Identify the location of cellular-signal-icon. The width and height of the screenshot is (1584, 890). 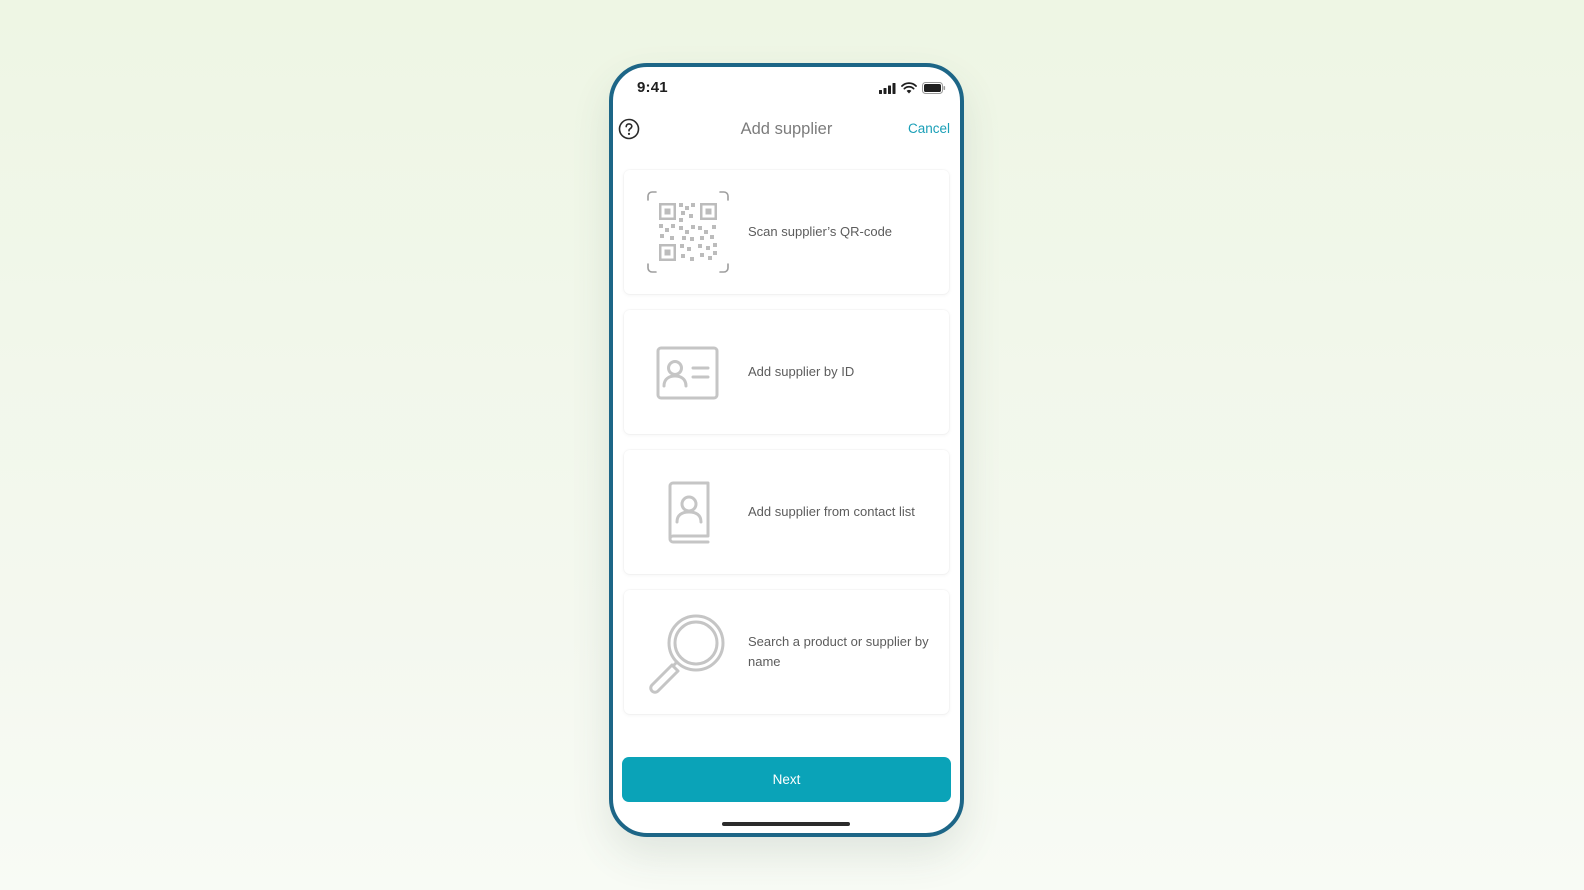
(887, 90).